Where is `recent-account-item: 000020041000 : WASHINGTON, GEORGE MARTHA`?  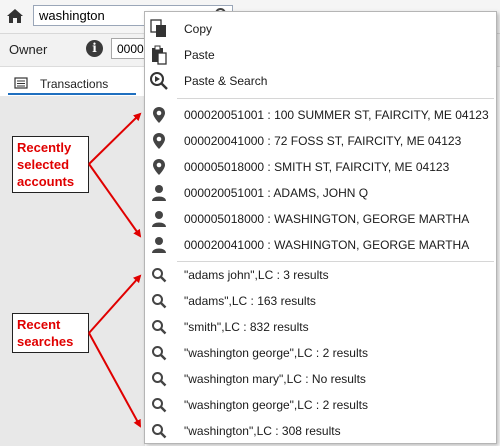 recent-account-item: 000020041000 : WASHINGTON, GEORGE MARTHA is located at coordinates (320, 245).